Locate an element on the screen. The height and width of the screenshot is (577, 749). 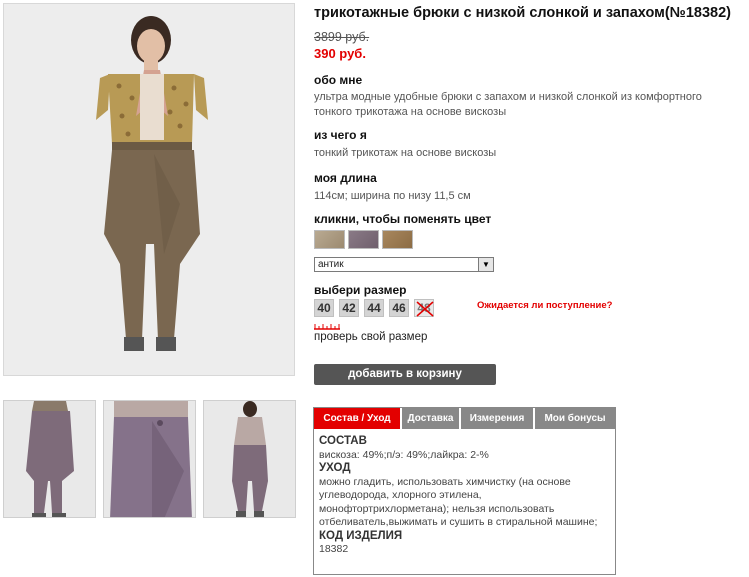
tab-measurements: Измерения is located at coordinates (497, 418).